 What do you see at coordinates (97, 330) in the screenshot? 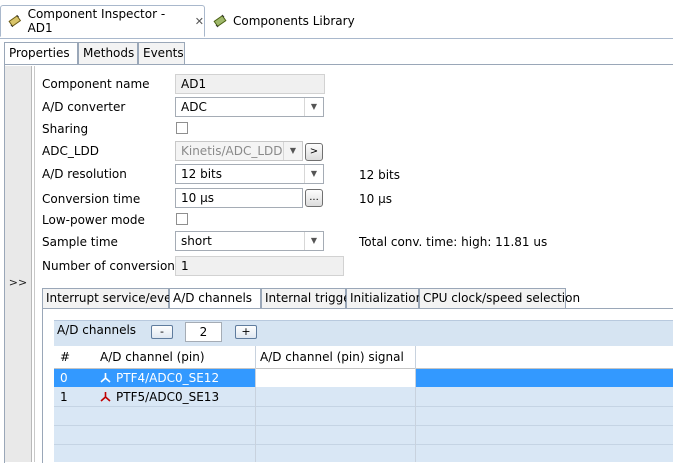
I see `channel-list-title: A/D channels` at bounding box center [97, 330].